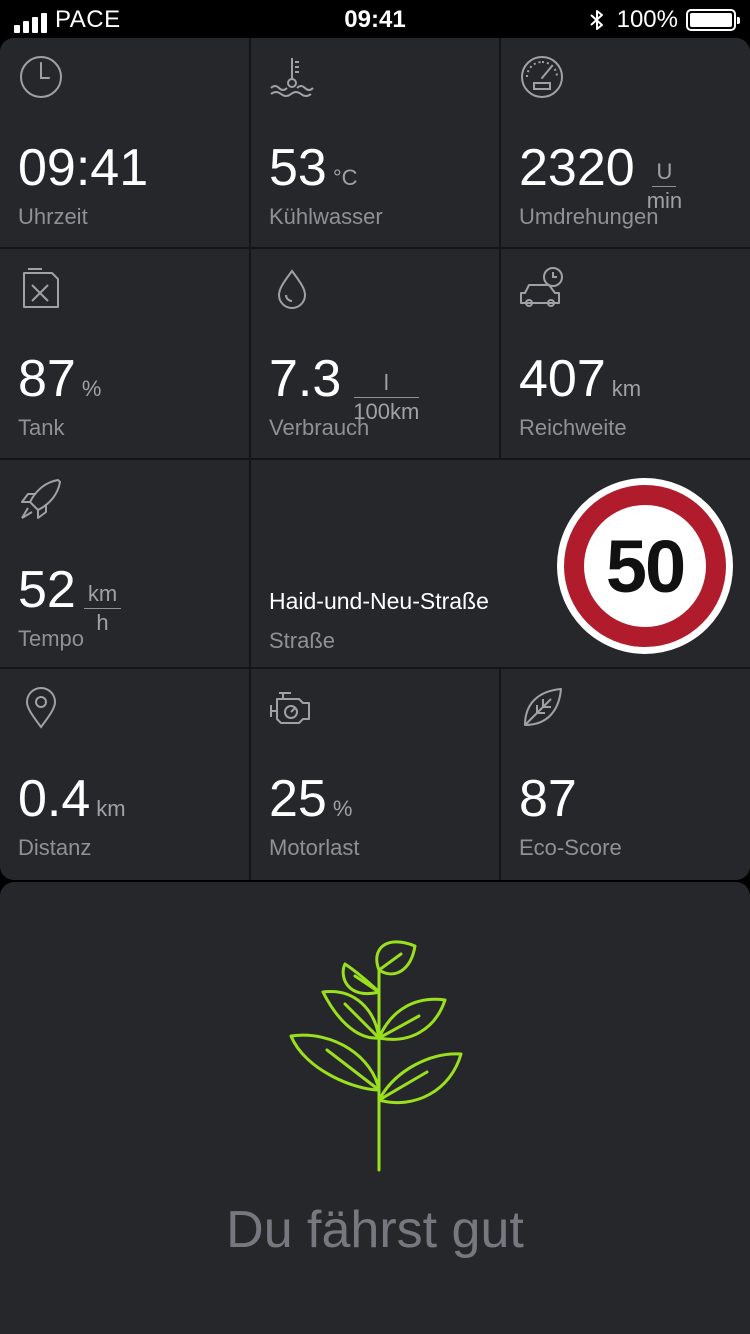 The width and height of the screenshot is (750, 1334). Describe the element at coordinates (626, 388) in the screenshot. I see `range-unit: km` at that location.